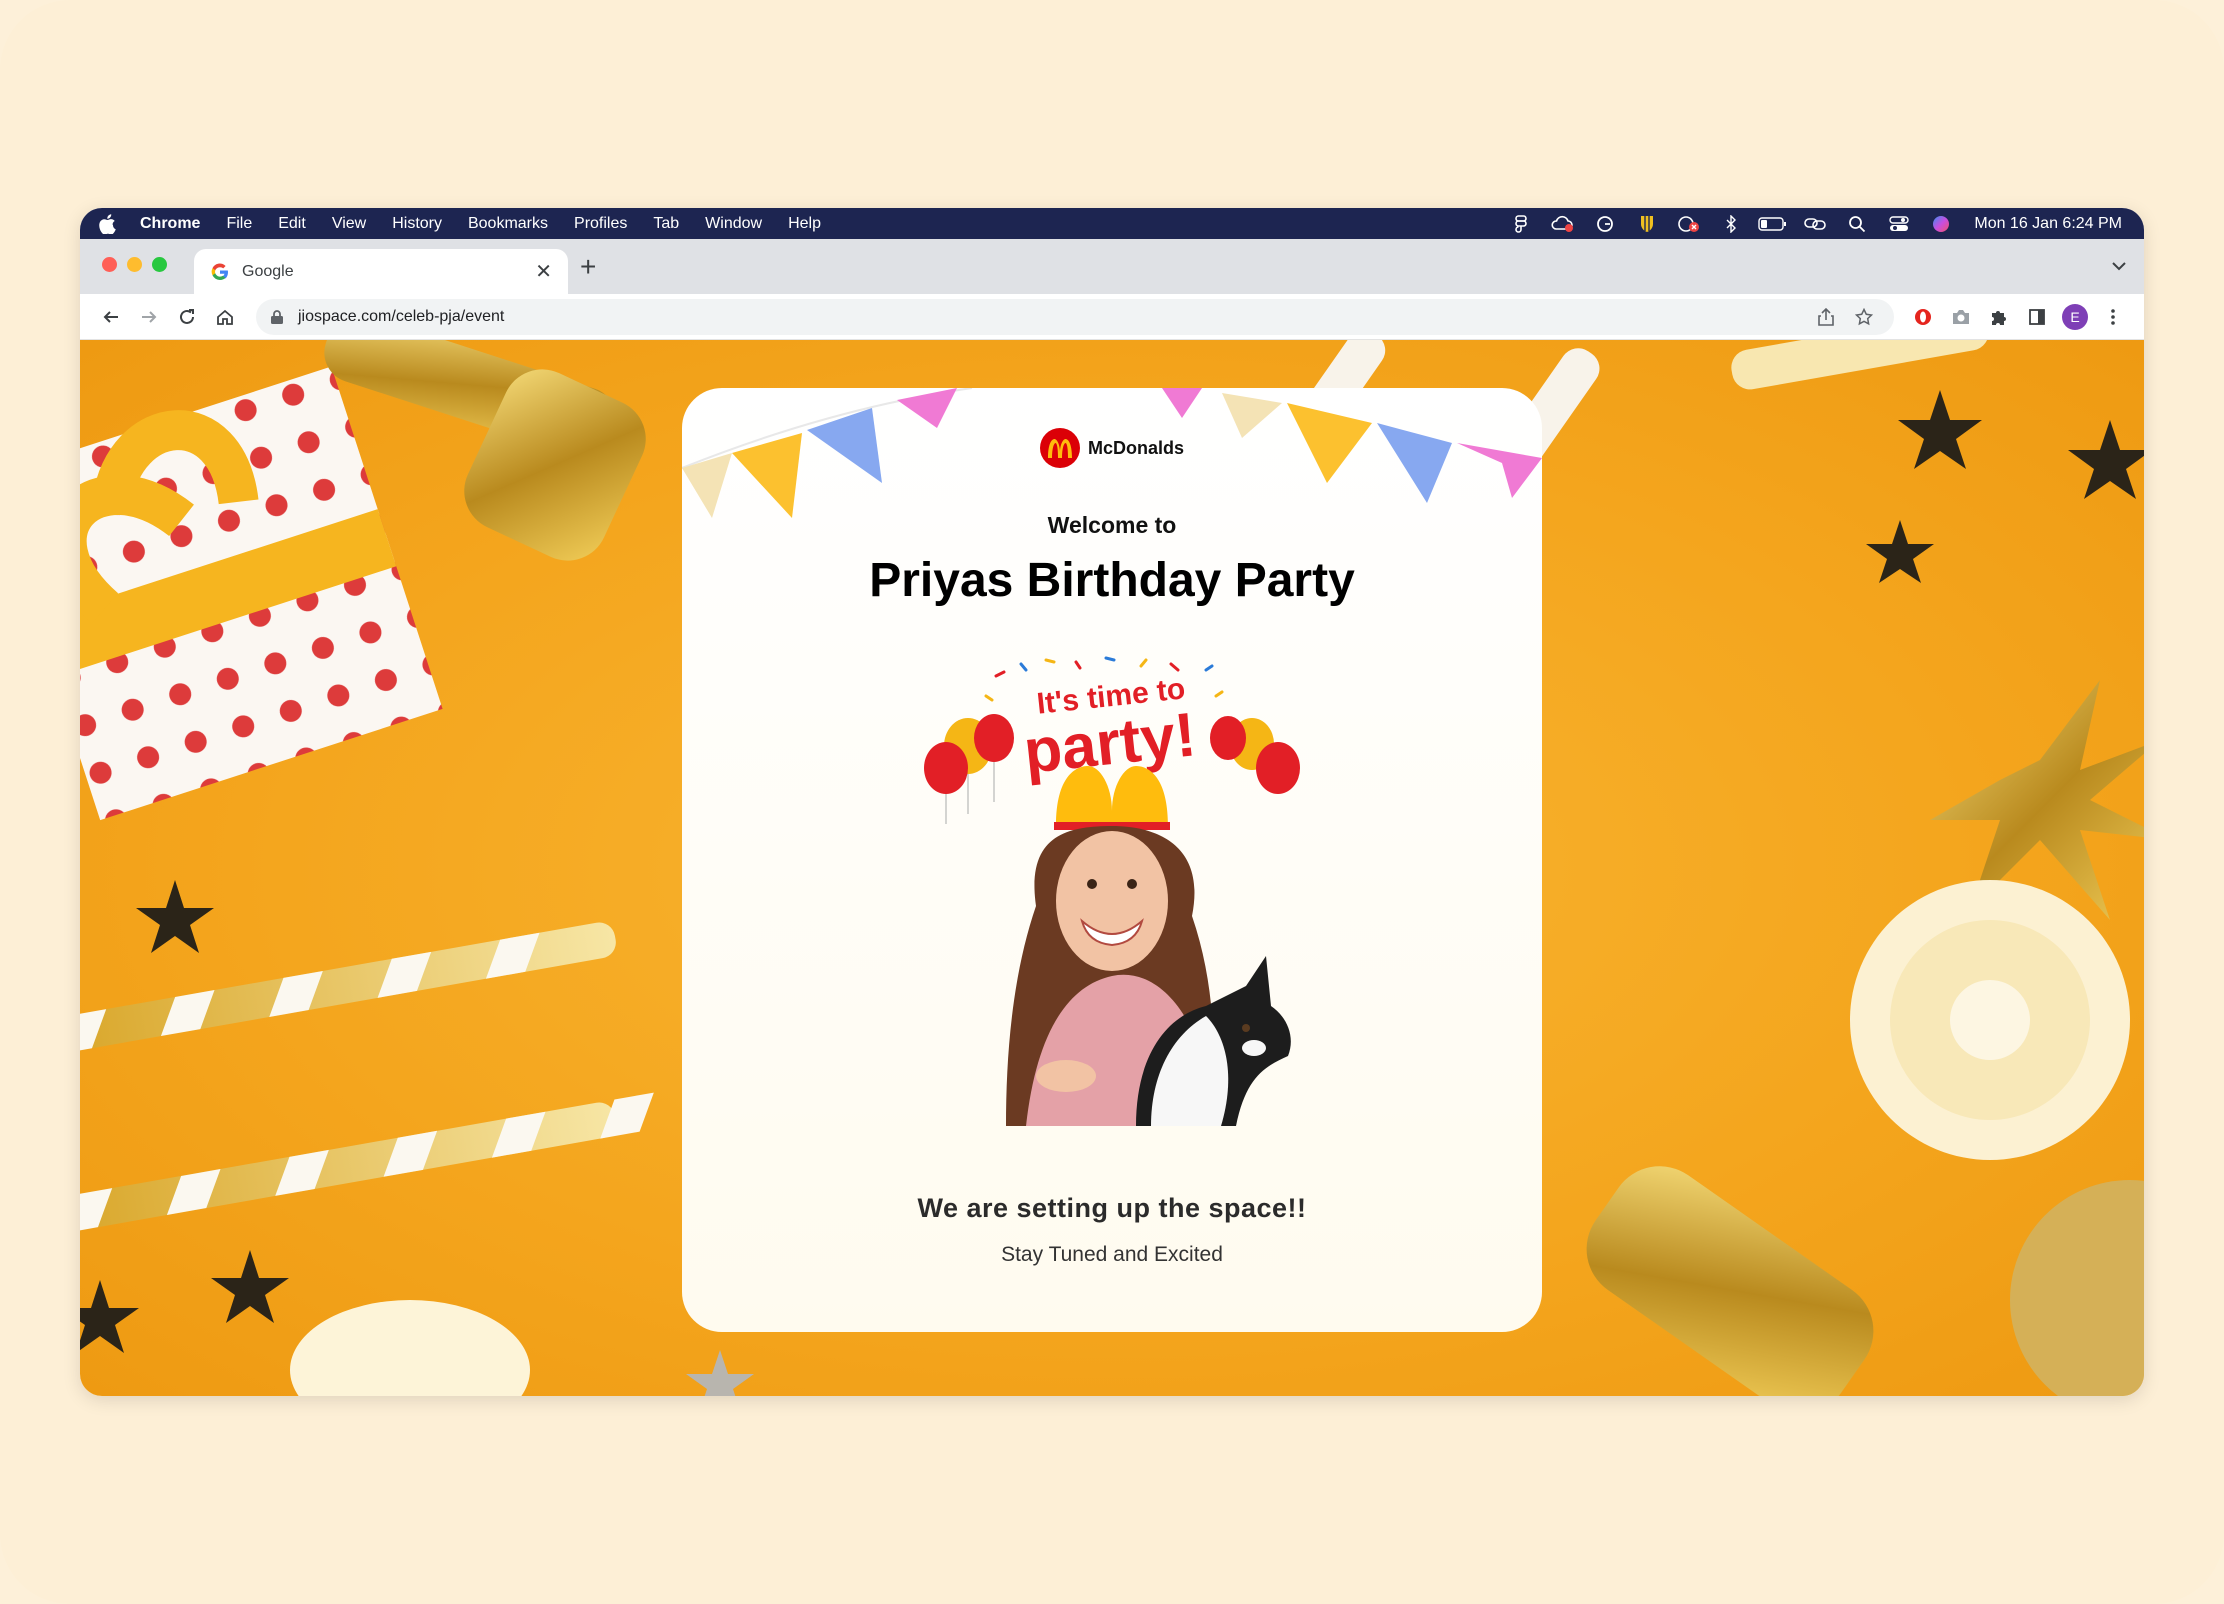 This screenshot has width=2224, height=1604. Describe the element at coordinates (969, 769) in the screenshot. I see `balloons-left` at that location.